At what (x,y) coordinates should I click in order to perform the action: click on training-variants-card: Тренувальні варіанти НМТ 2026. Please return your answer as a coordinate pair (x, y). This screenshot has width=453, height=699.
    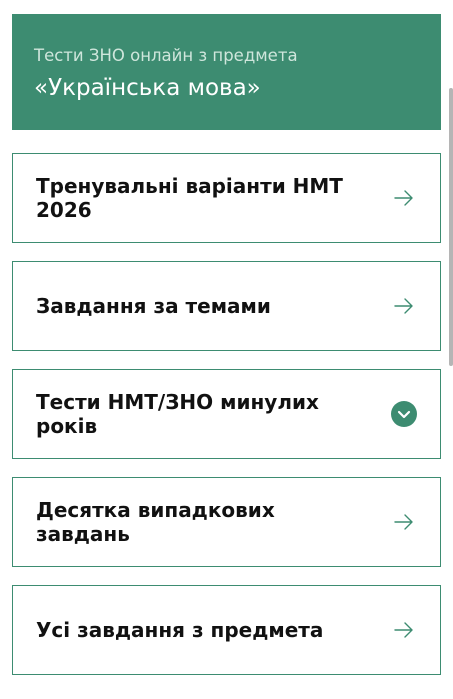
    Looking at the image, I should click on (226, 198).